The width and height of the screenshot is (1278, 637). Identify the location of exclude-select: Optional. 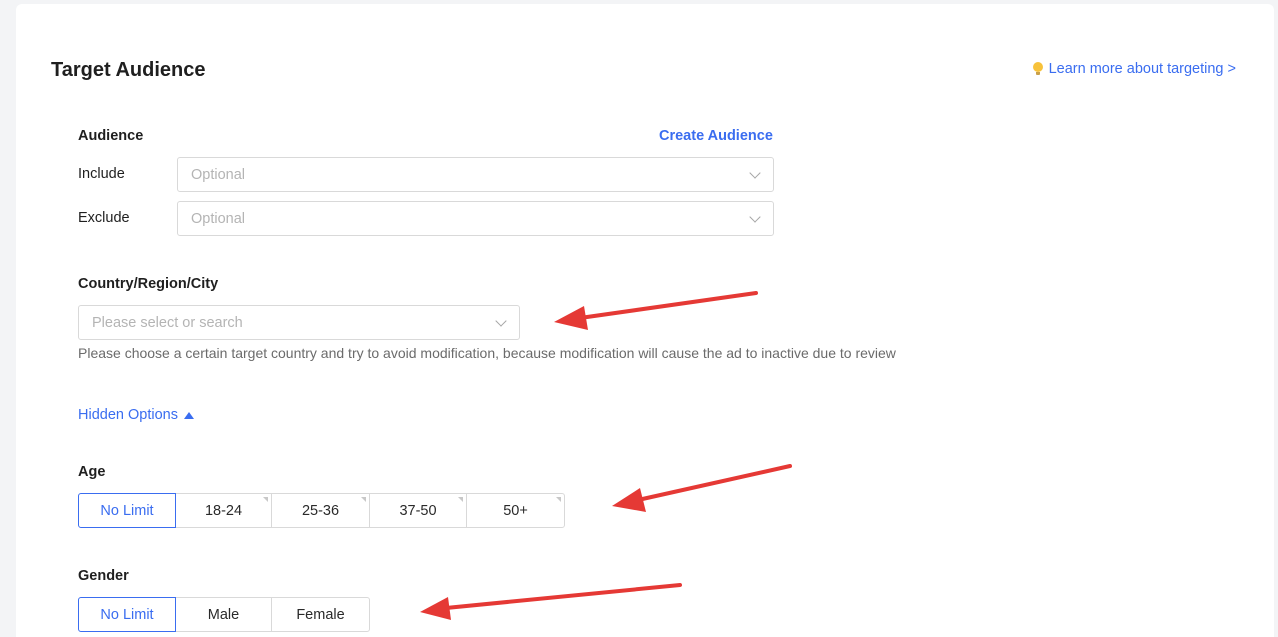
(475, 218).